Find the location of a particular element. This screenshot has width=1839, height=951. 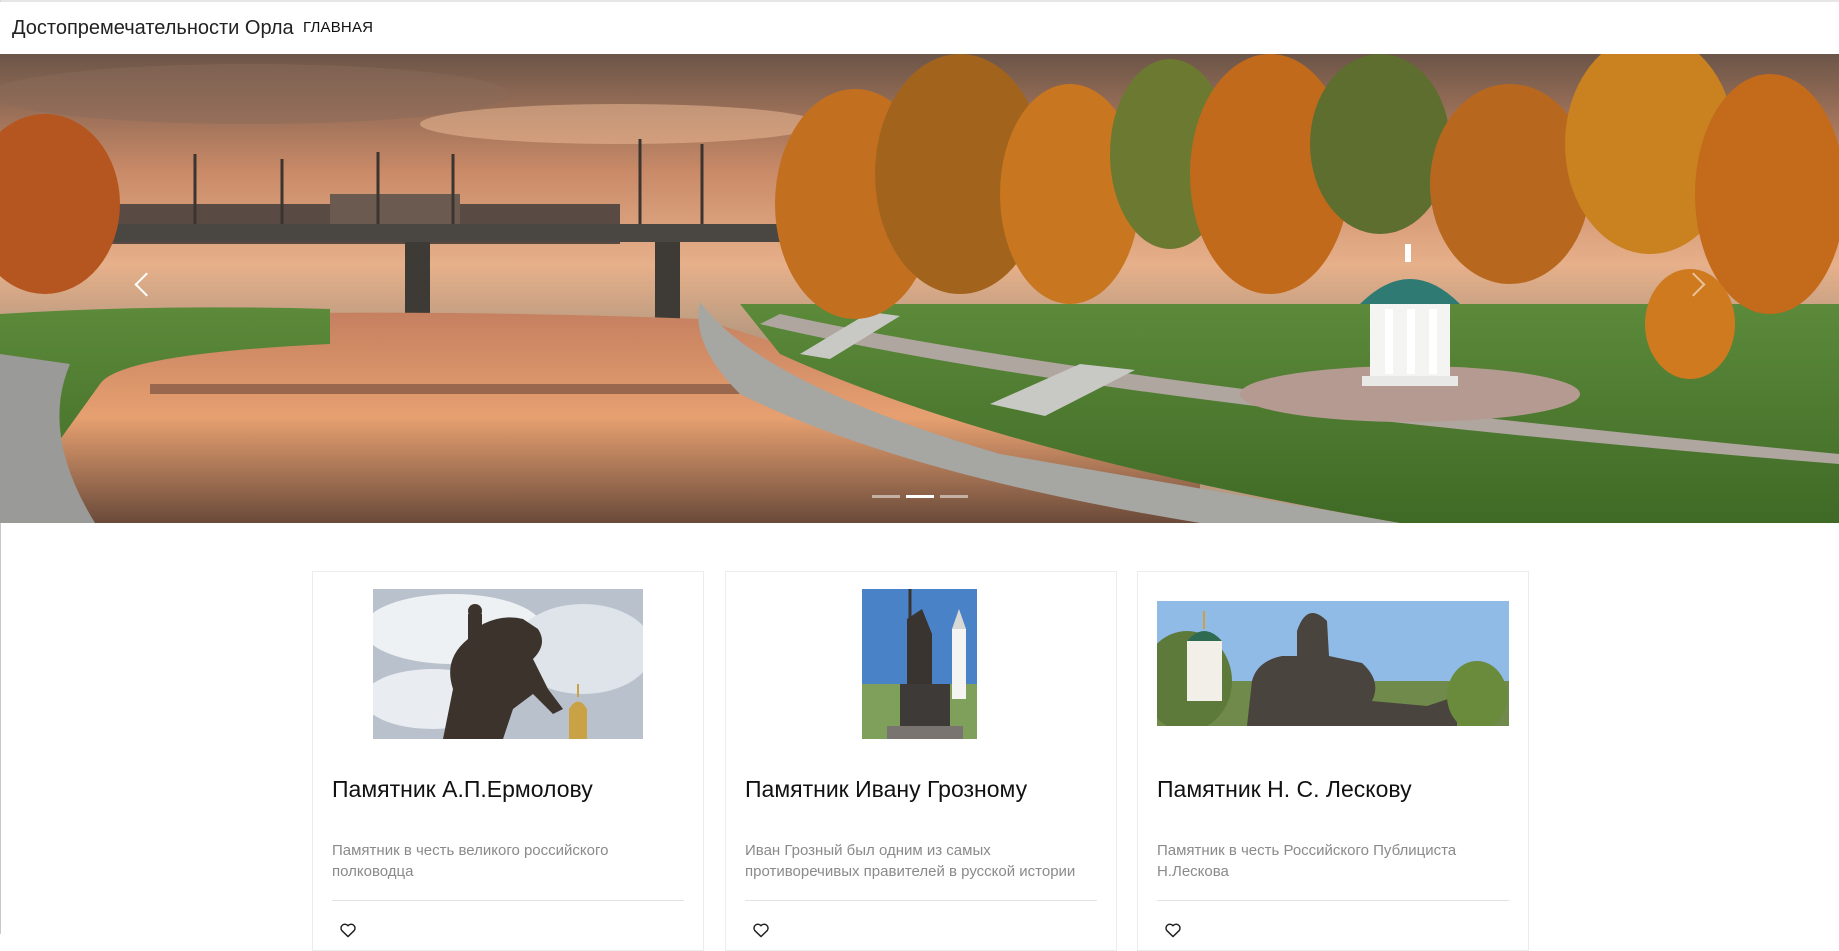

carousel-indicators is located at coordinates (920, 496).